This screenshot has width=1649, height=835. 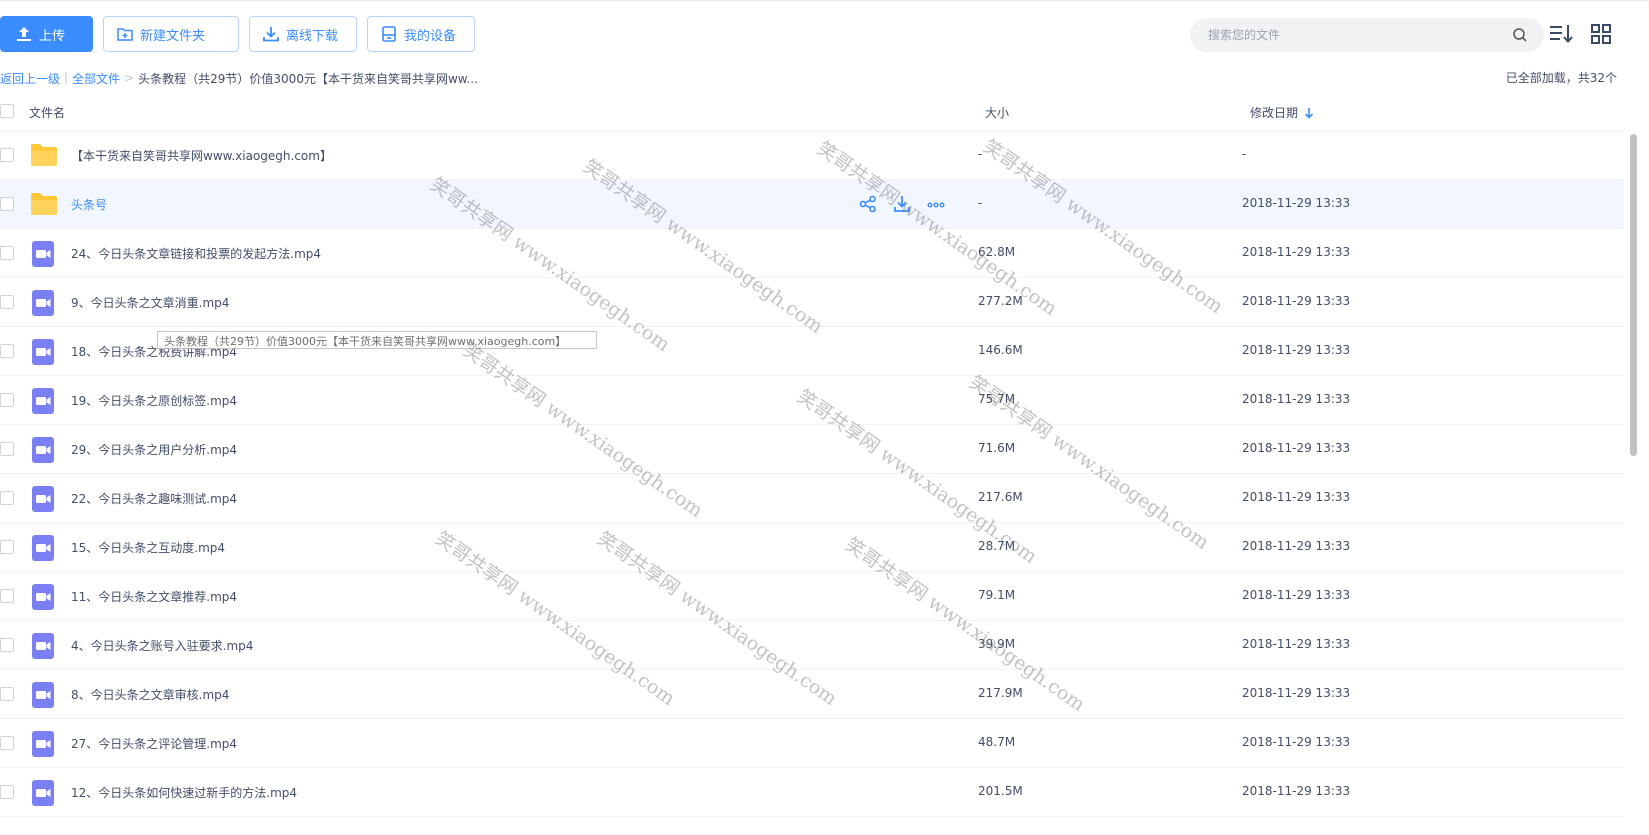 What do you see at coordinates (312, 36) in the screenshot?
I see `offline-download-label: 离线下载` at bounding box center [312, 36].